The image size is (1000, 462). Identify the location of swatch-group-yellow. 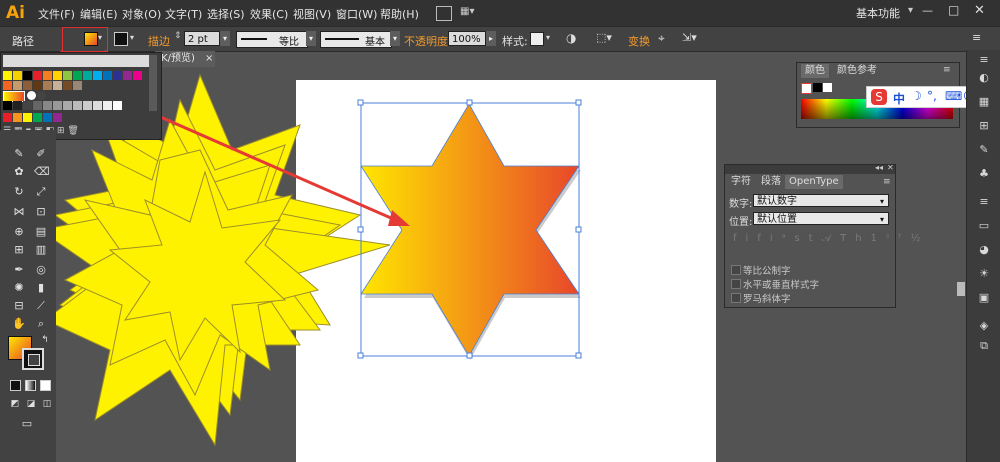
(27, 117).